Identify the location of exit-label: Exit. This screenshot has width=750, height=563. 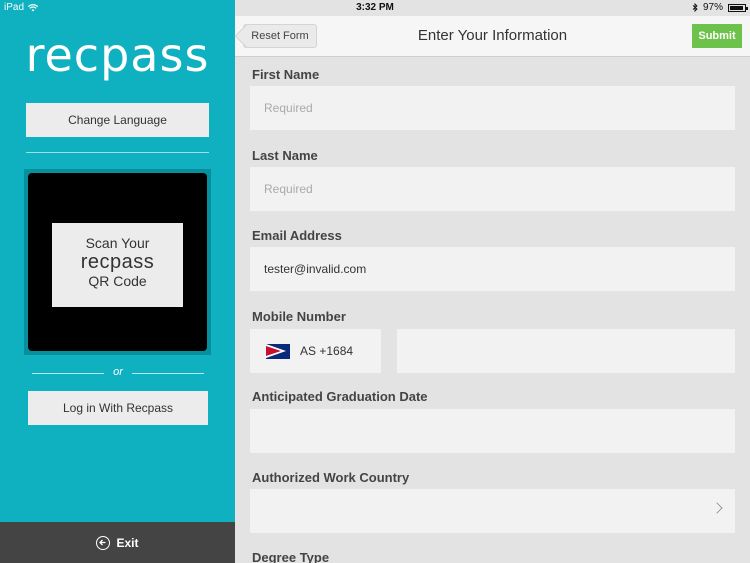
(127, 542).